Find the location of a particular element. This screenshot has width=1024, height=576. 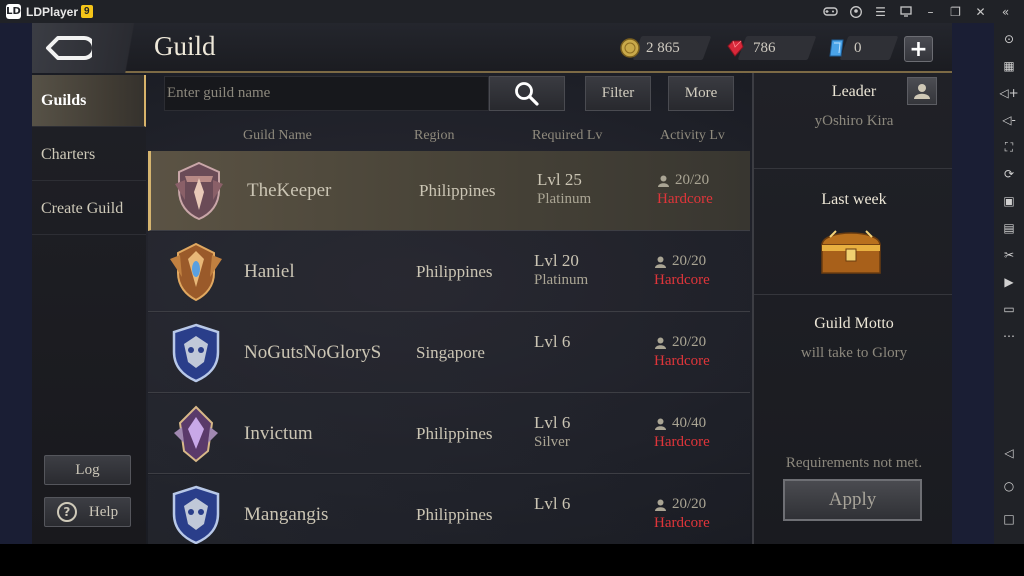

last-week-label: Last week is located at coordinates (854, 199).